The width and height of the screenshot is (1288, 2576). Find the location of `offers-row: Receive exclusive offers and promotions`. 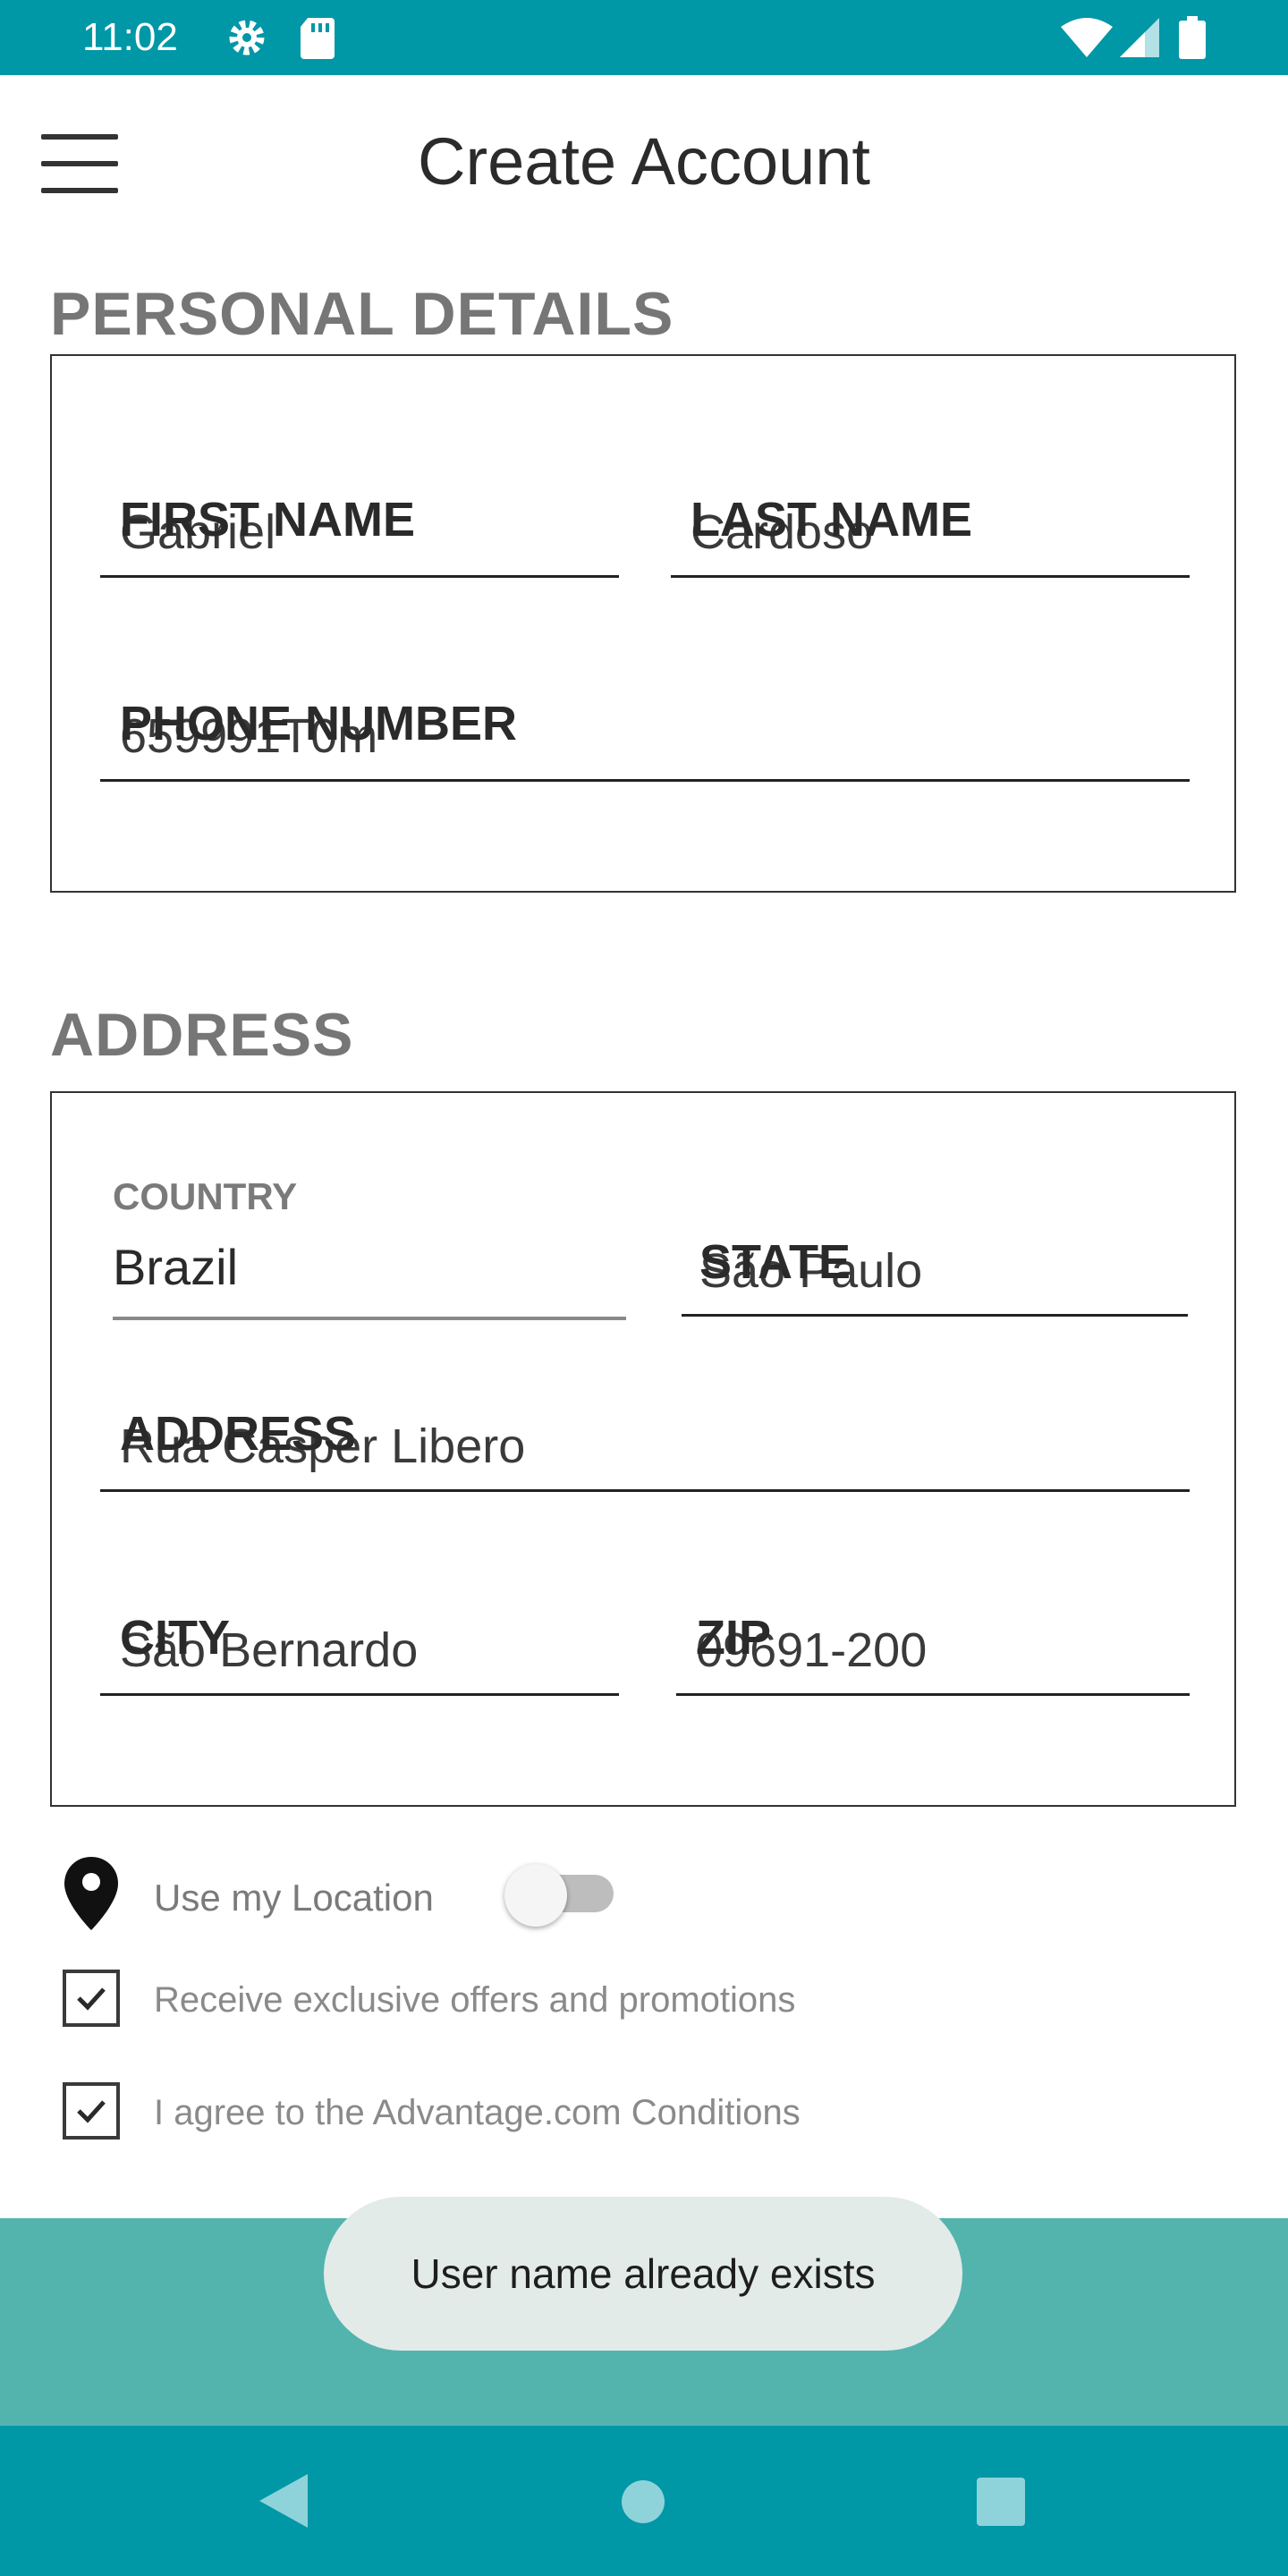

offers-row: Receive exclusive offers and promotions is located at coordinates (640, 2001).